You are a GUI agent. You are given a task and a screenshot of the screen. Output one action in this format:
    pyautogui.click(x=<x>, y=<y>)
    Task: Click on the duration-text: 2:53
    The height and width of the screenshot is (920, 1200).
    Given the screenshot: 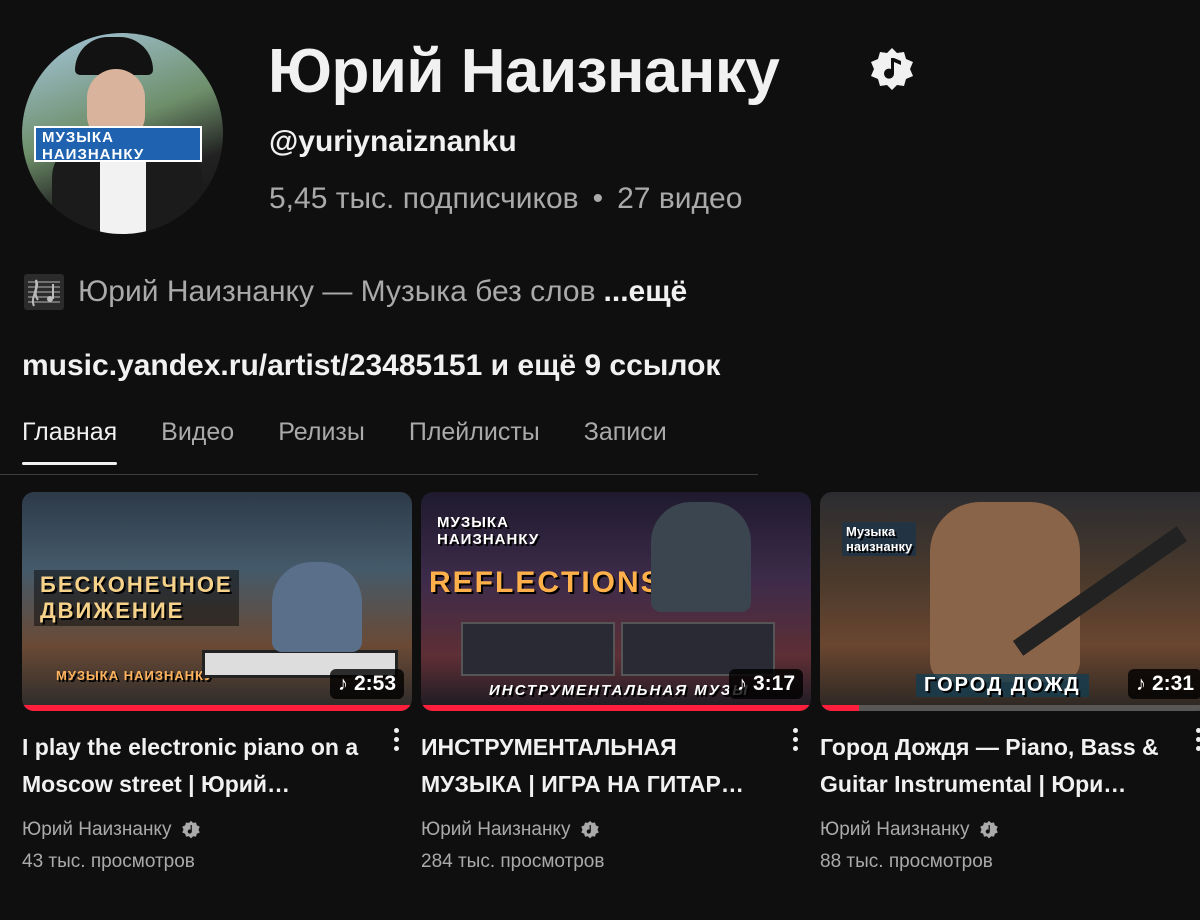 What is the action you would take?
    pyautogui.click(x=374, y=683)
    